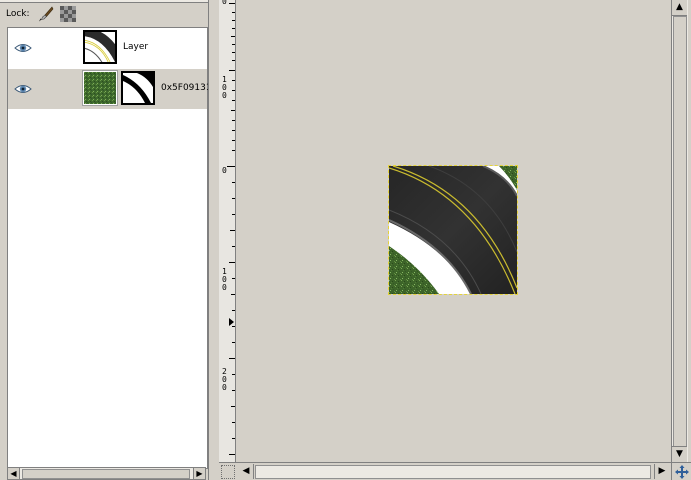 The height and width of the screenshot is (480, 691). I want to click on image-canvas, so click(453, 230).